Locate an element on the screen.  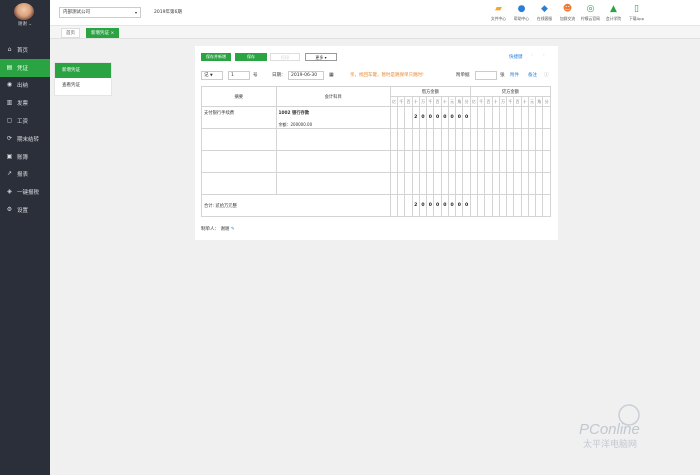
svg-text: 太平洋电脑网 is located at coordinates (610, 444).